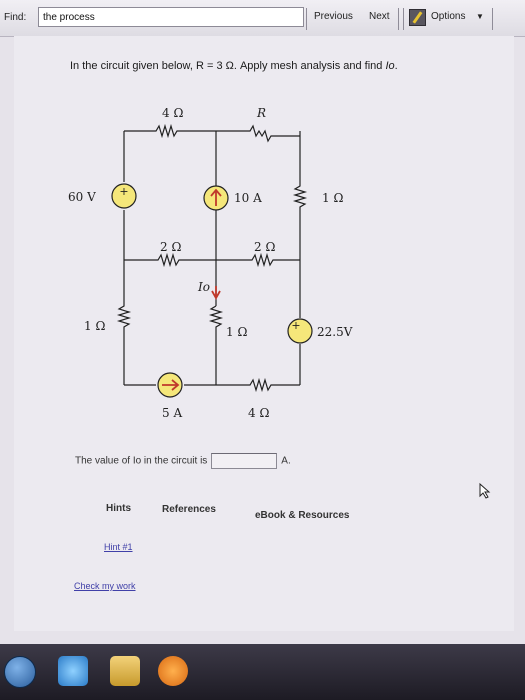 The image size is (525, 700). I want to click on wire-bottom, so click(212, 385).